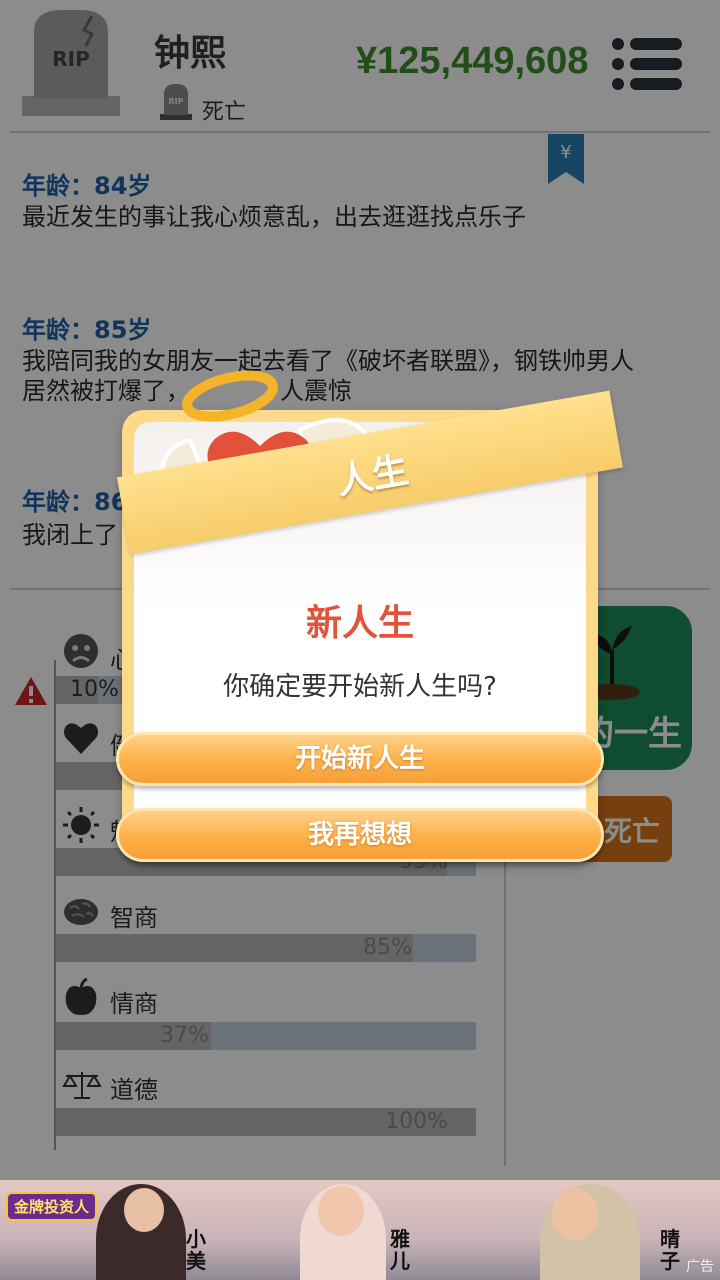 This screenshot has height=1280, width=720. Describe the element at coordinates (670, 1250) in the screenshot. I see `ad-character-name: 晴子` at that location.